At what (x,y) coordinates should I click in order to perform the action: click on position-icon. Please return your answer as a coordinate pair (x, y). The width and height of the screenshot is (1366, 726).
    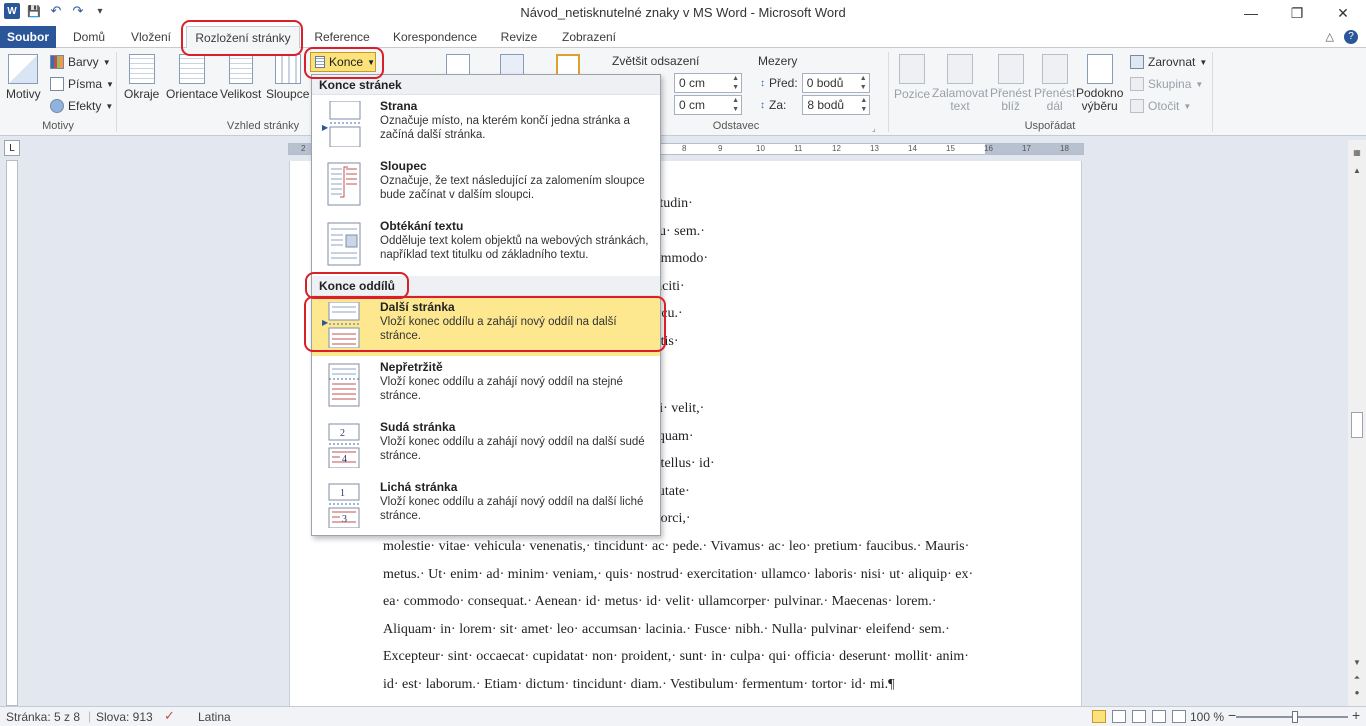
    Looking at the image, I should click on (912, 69).